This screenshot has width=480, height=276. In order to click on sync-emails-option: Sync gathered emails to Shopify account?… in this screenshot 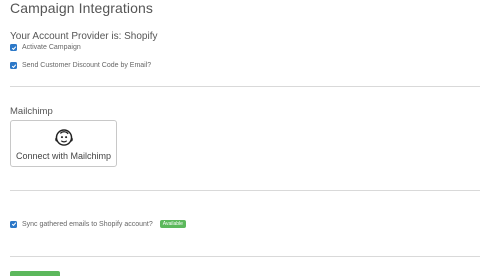, I will do `click(98, 224)`.